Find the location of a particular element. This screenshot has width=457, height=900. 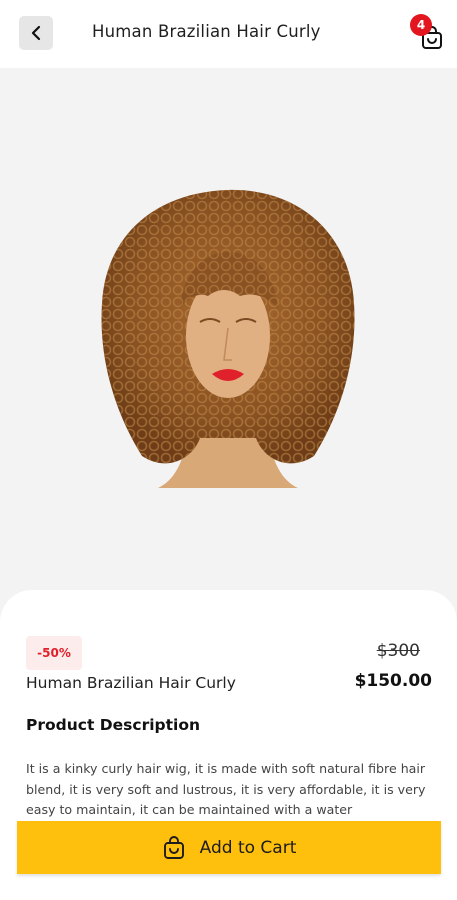

add-to-cart-label: Add to Cart is located at coordinates (248, 847).